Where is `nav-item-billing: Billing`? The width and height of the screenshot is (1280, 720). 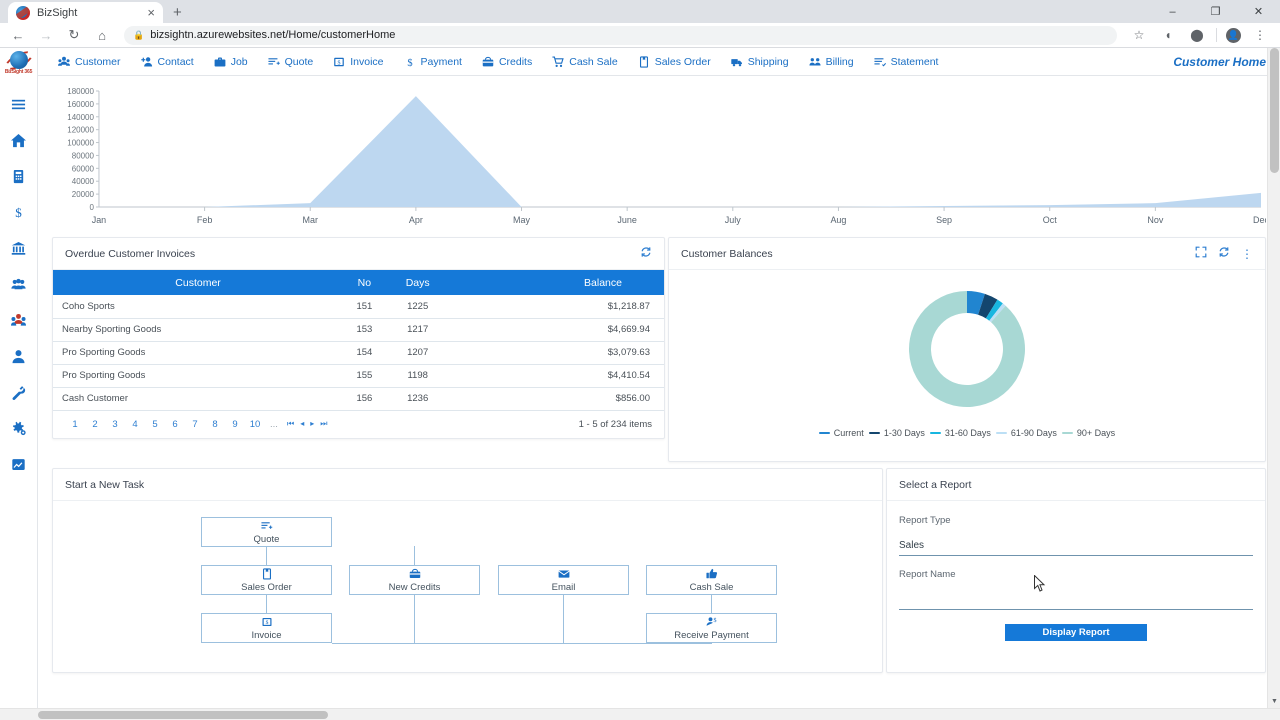 nav-item-billing: Billing is located at coordinates (831, 62).